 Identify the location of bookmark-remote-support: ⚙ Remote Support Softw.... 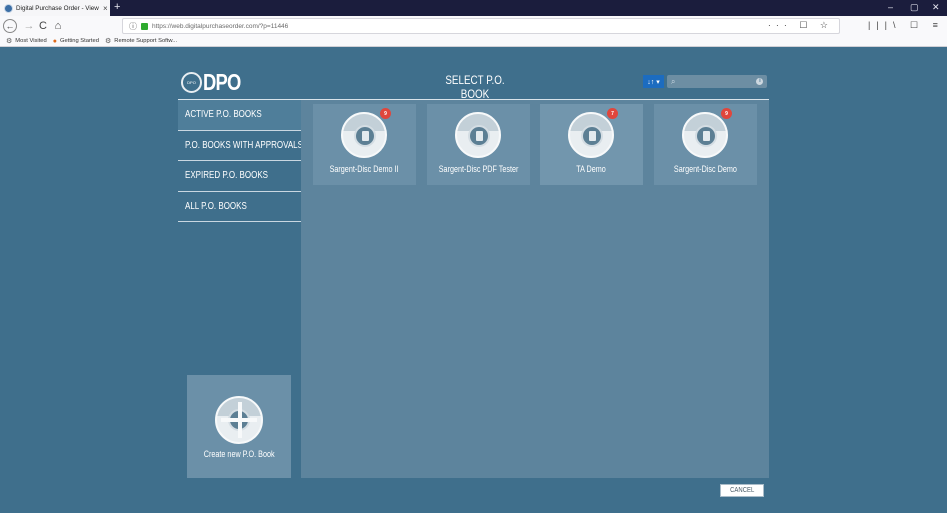
(141, 41).